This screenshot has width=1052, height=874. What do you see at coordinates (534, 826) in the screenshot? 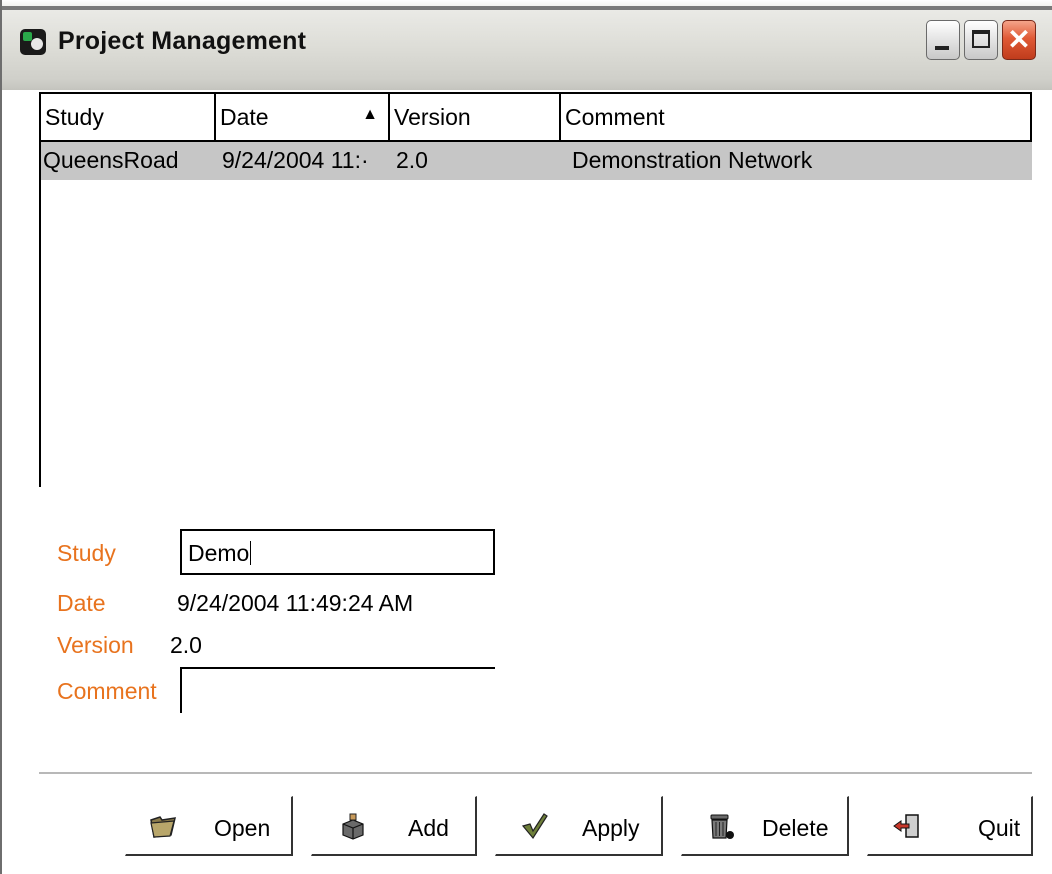
I see `checkmark-icon` at bounding box center [534, 826].